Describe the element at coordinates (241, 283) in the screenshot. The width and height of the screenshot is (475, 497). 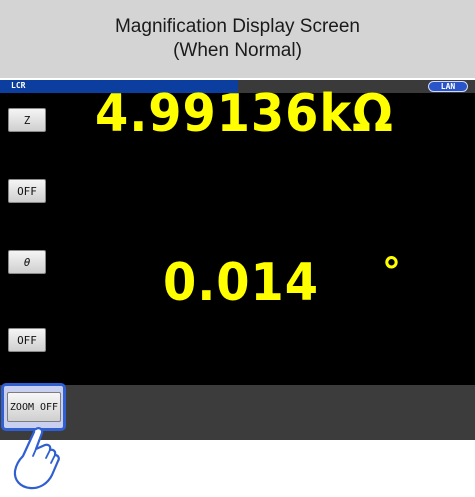
I see `phase-angle-reading: 0.014` at that location.